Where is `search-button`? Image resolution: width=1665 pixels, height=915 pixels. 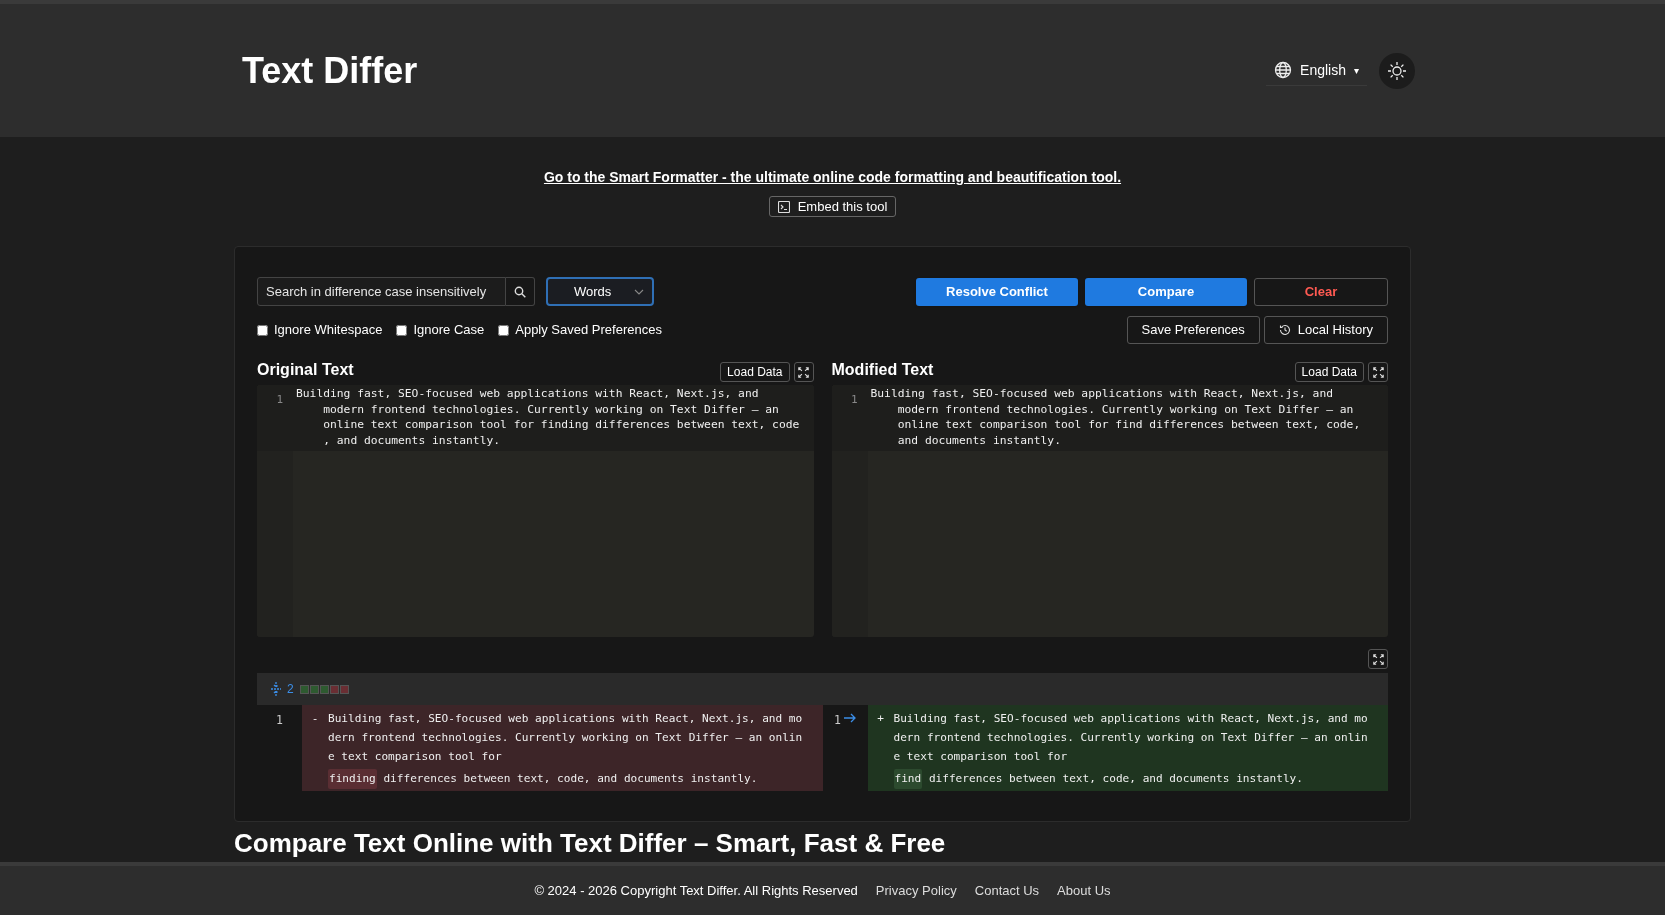 search-button is located at coordinates (520, 291).